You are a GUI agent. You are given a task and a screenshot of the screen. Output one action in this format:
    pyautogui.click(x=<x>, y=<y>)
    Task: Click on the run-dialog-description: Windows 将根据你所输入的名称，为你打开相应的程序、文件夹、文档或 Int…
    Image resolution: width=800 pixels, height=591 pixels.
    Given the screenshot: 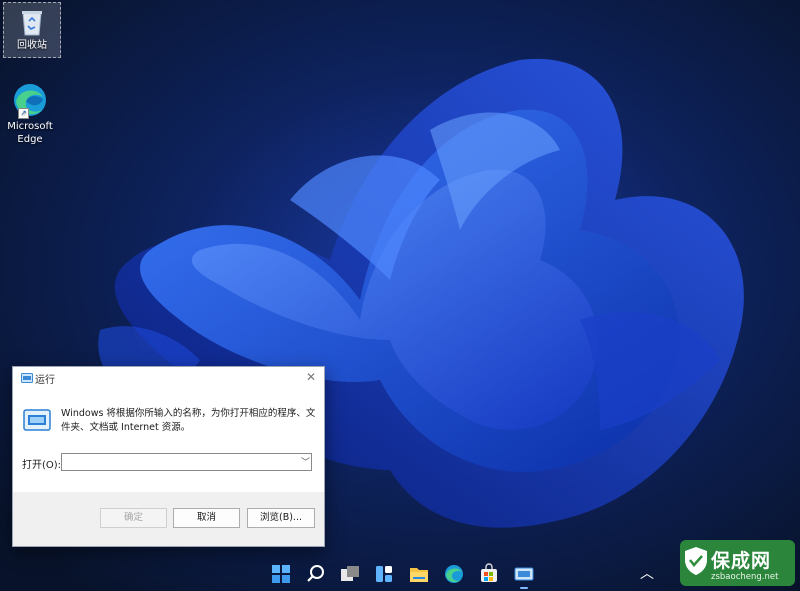 What is the action you would take?
    pyautogui.click(x=188, y=420)
    